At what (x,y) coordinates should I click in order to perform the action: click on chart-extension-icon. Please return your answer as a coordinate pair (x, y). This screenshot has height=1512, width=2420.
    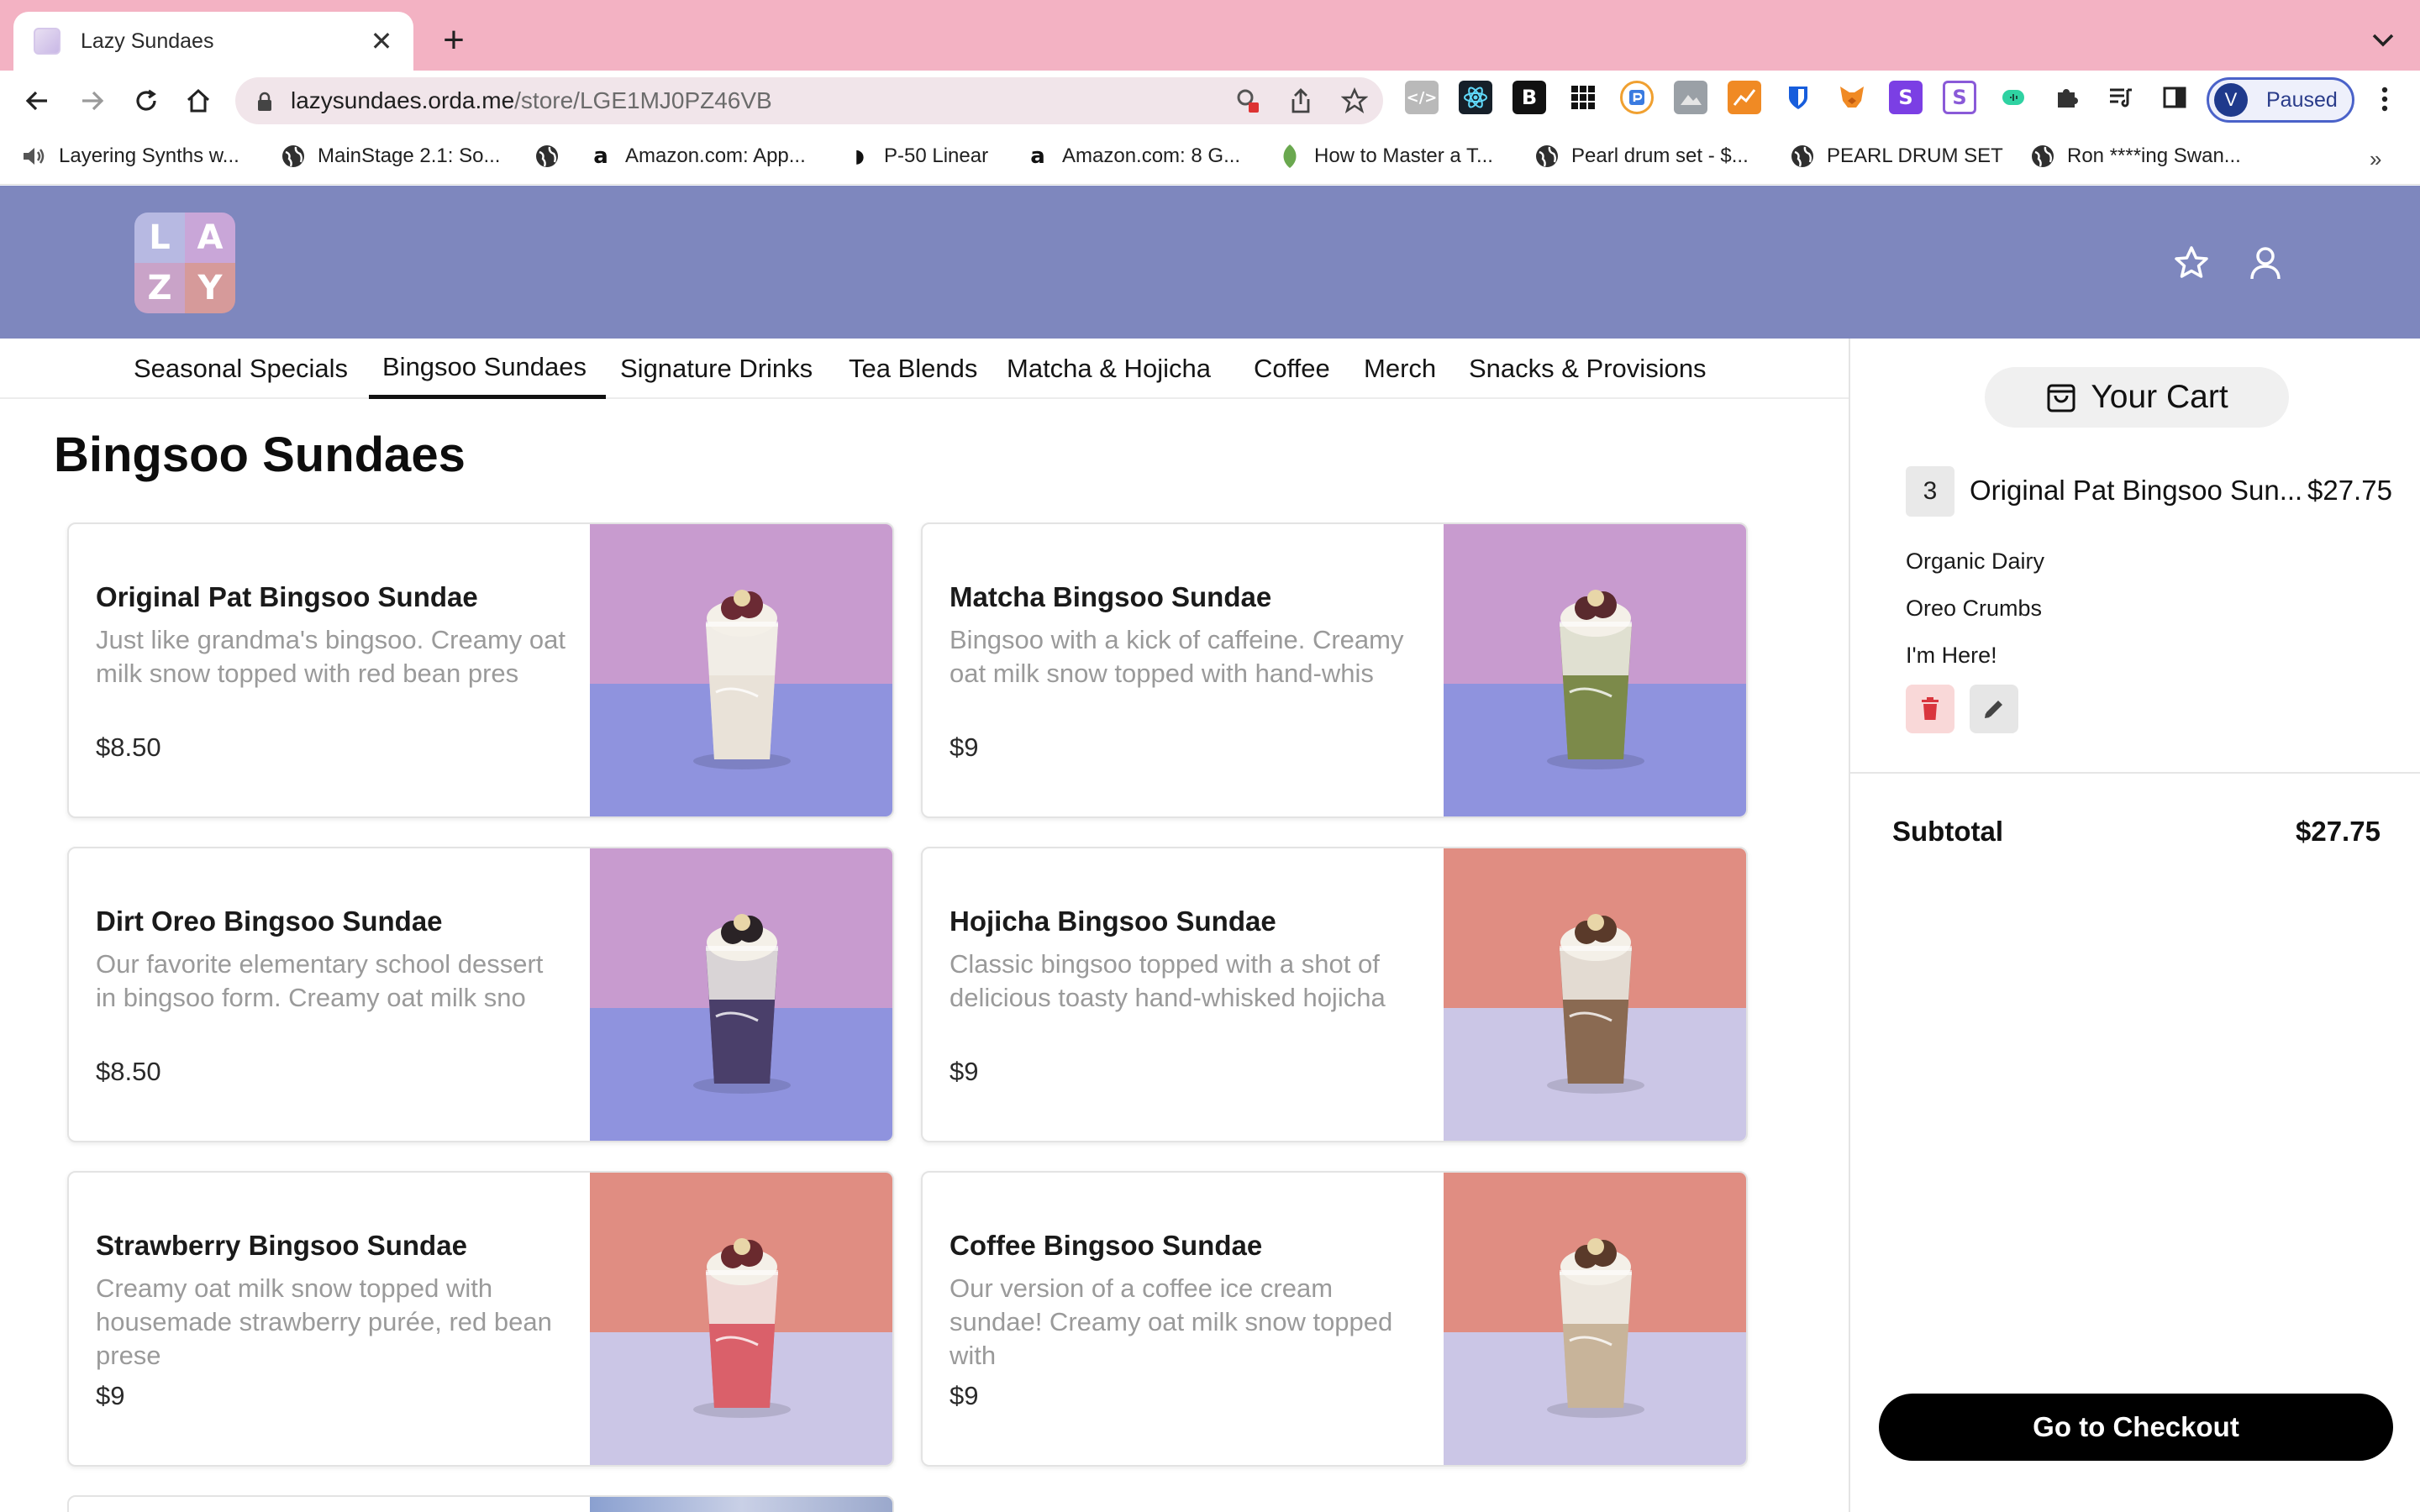
    Looking at the image, I should click on (1744, 97).